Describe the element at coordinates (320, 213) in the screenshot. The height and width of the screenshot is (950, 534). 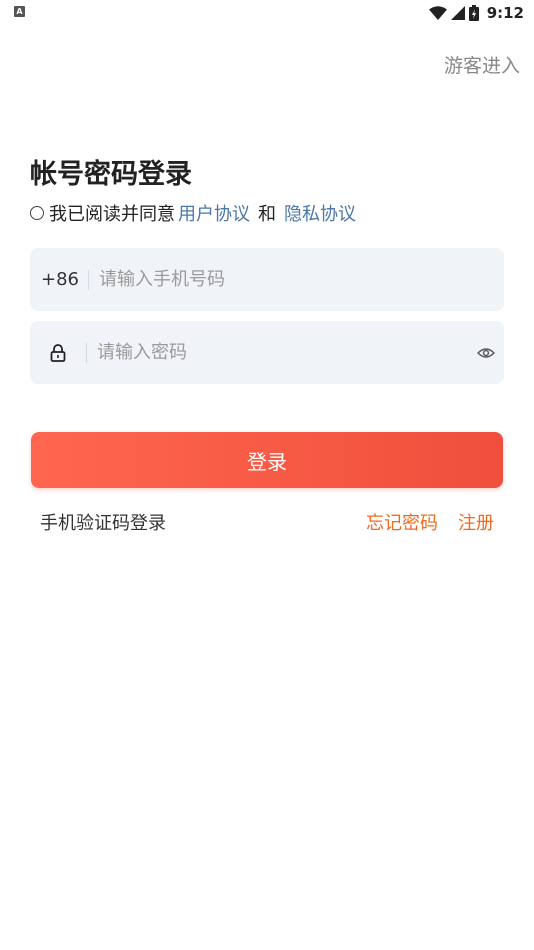
I see `privacy-policy-link: 隐私协议` at that location.